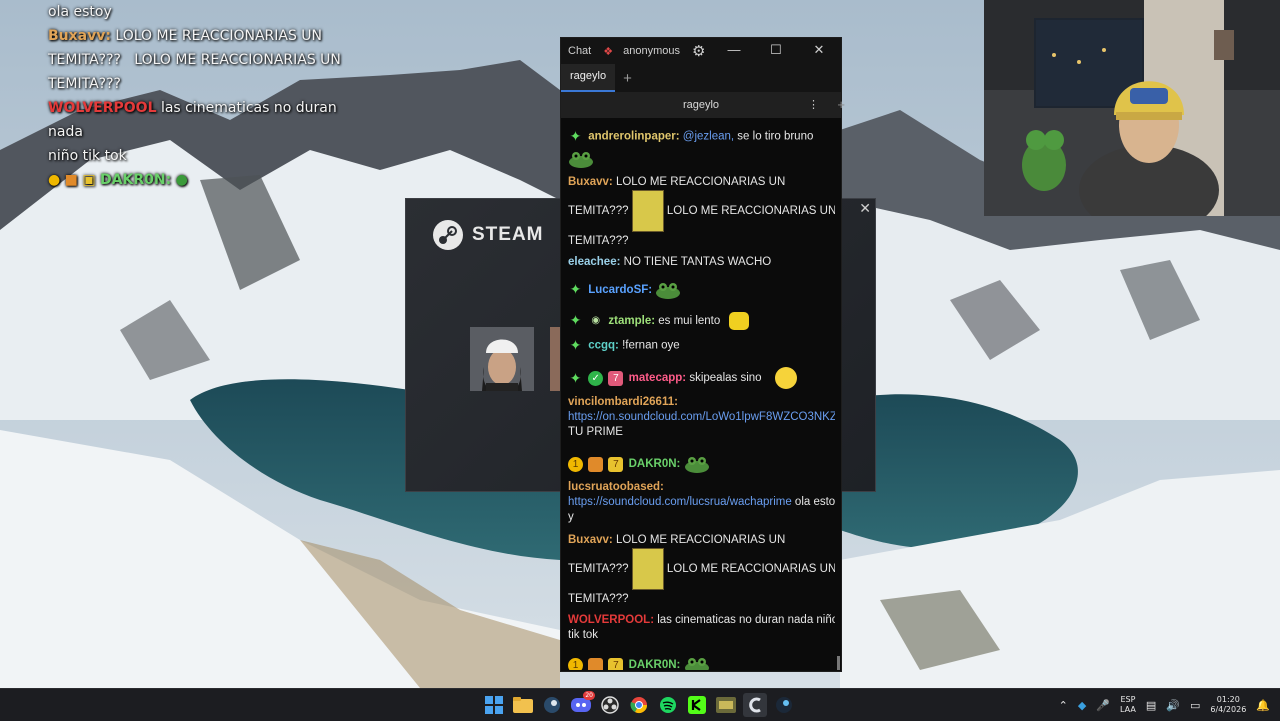  I want to click on kick-icon, so click(697, 705).